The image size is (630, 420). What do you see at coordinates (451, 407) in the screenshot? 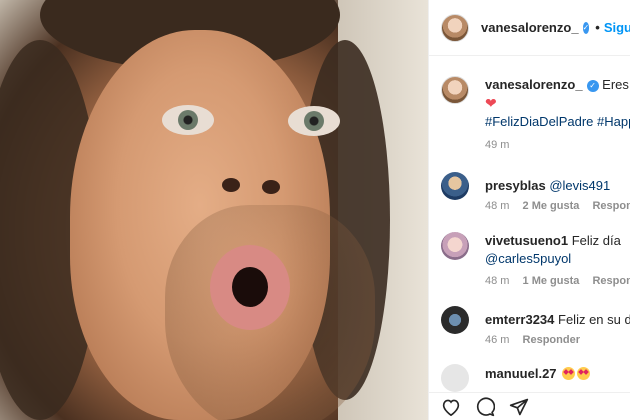
I see `heart-outline-icon` at bounding box center [451, 407].